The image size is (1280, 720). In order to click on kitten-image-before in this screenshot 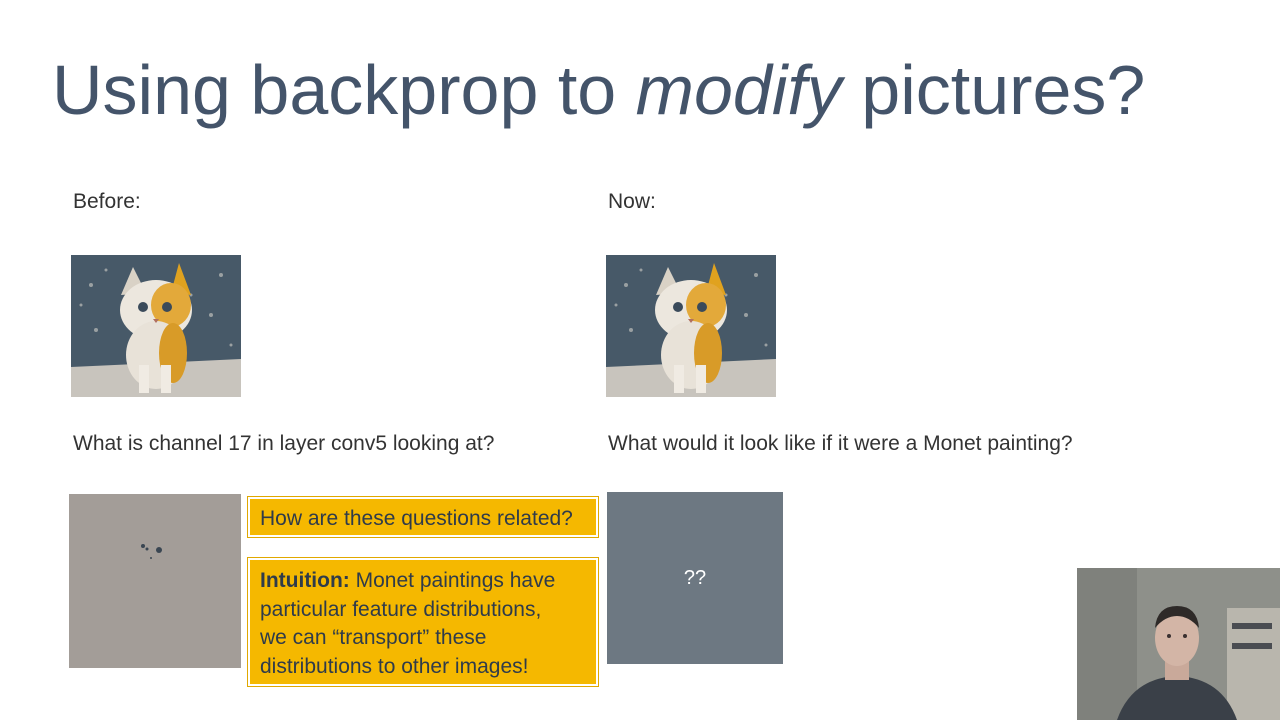, I will do `click(156, 326)`.